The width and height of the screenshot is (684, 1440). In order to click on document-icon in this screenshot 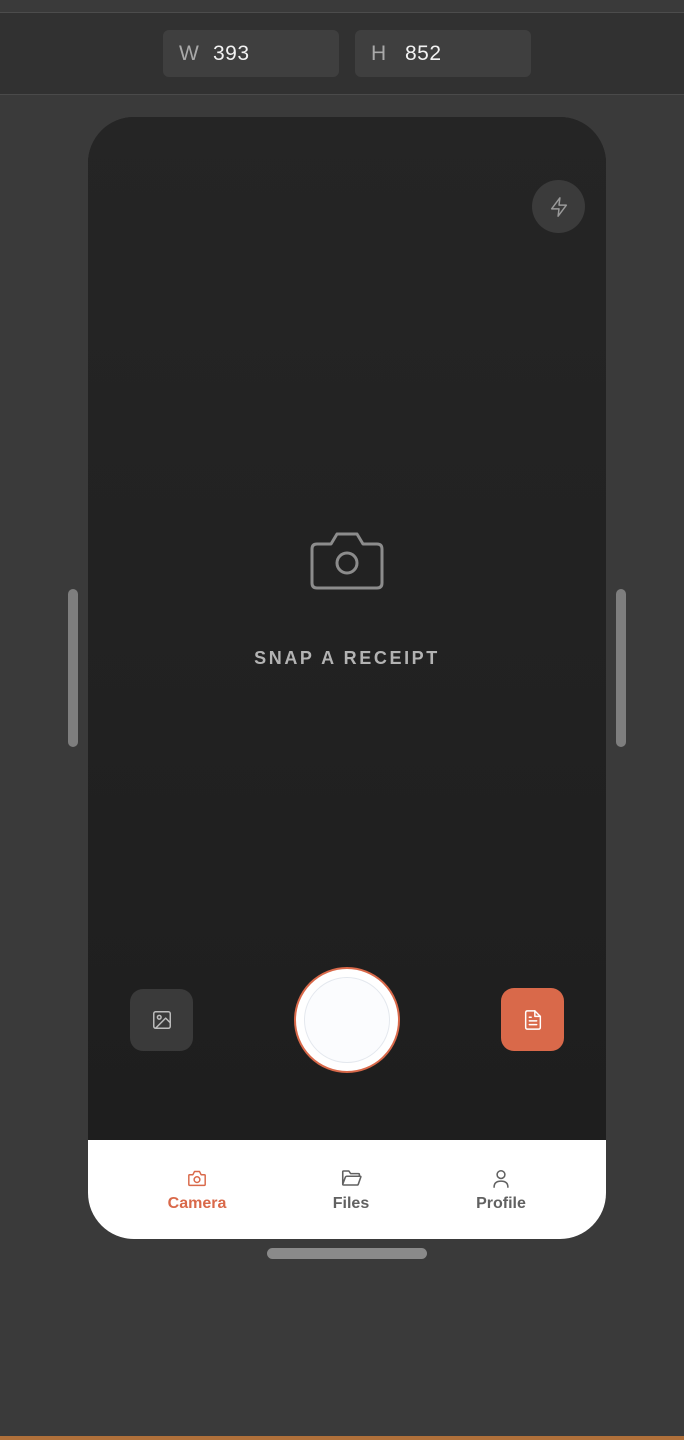, I will do `click(532, 1019)`.